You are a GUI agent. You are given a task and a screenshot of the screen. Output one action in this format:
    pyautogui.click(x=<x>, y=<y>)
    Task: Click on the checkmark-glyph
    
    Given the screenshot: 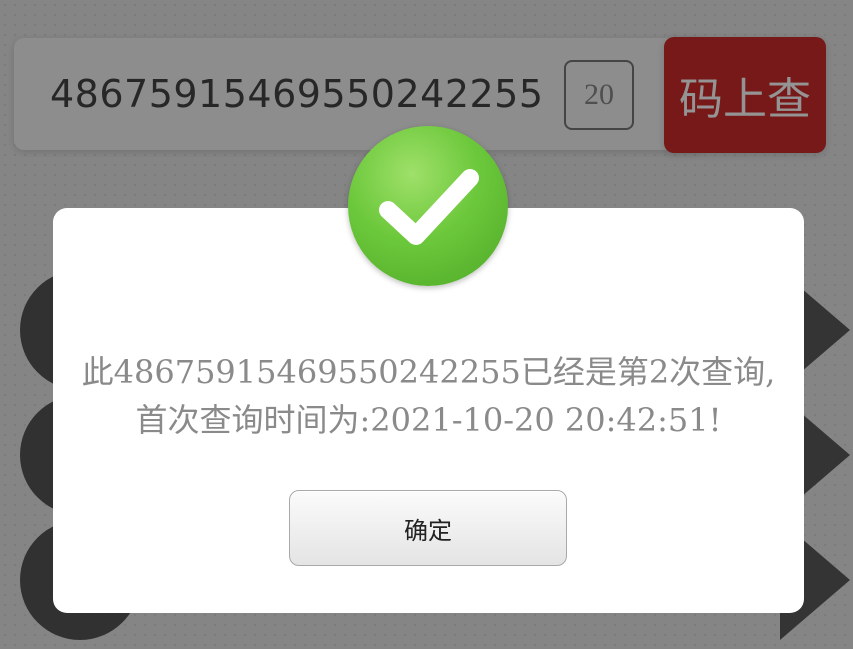 What is the action you would take?
    pyautogui.click(x=429, y=207)
    